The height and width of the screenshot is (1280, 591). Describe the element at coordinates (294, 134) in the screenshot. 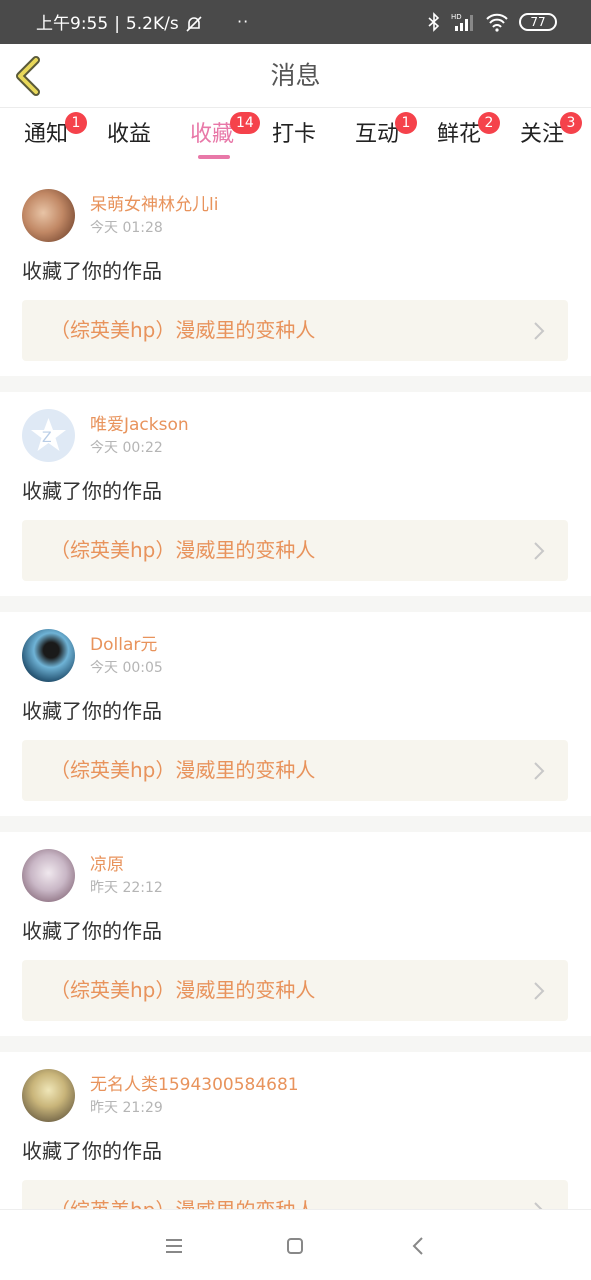

I see `tab-label: 打卡` at that location.